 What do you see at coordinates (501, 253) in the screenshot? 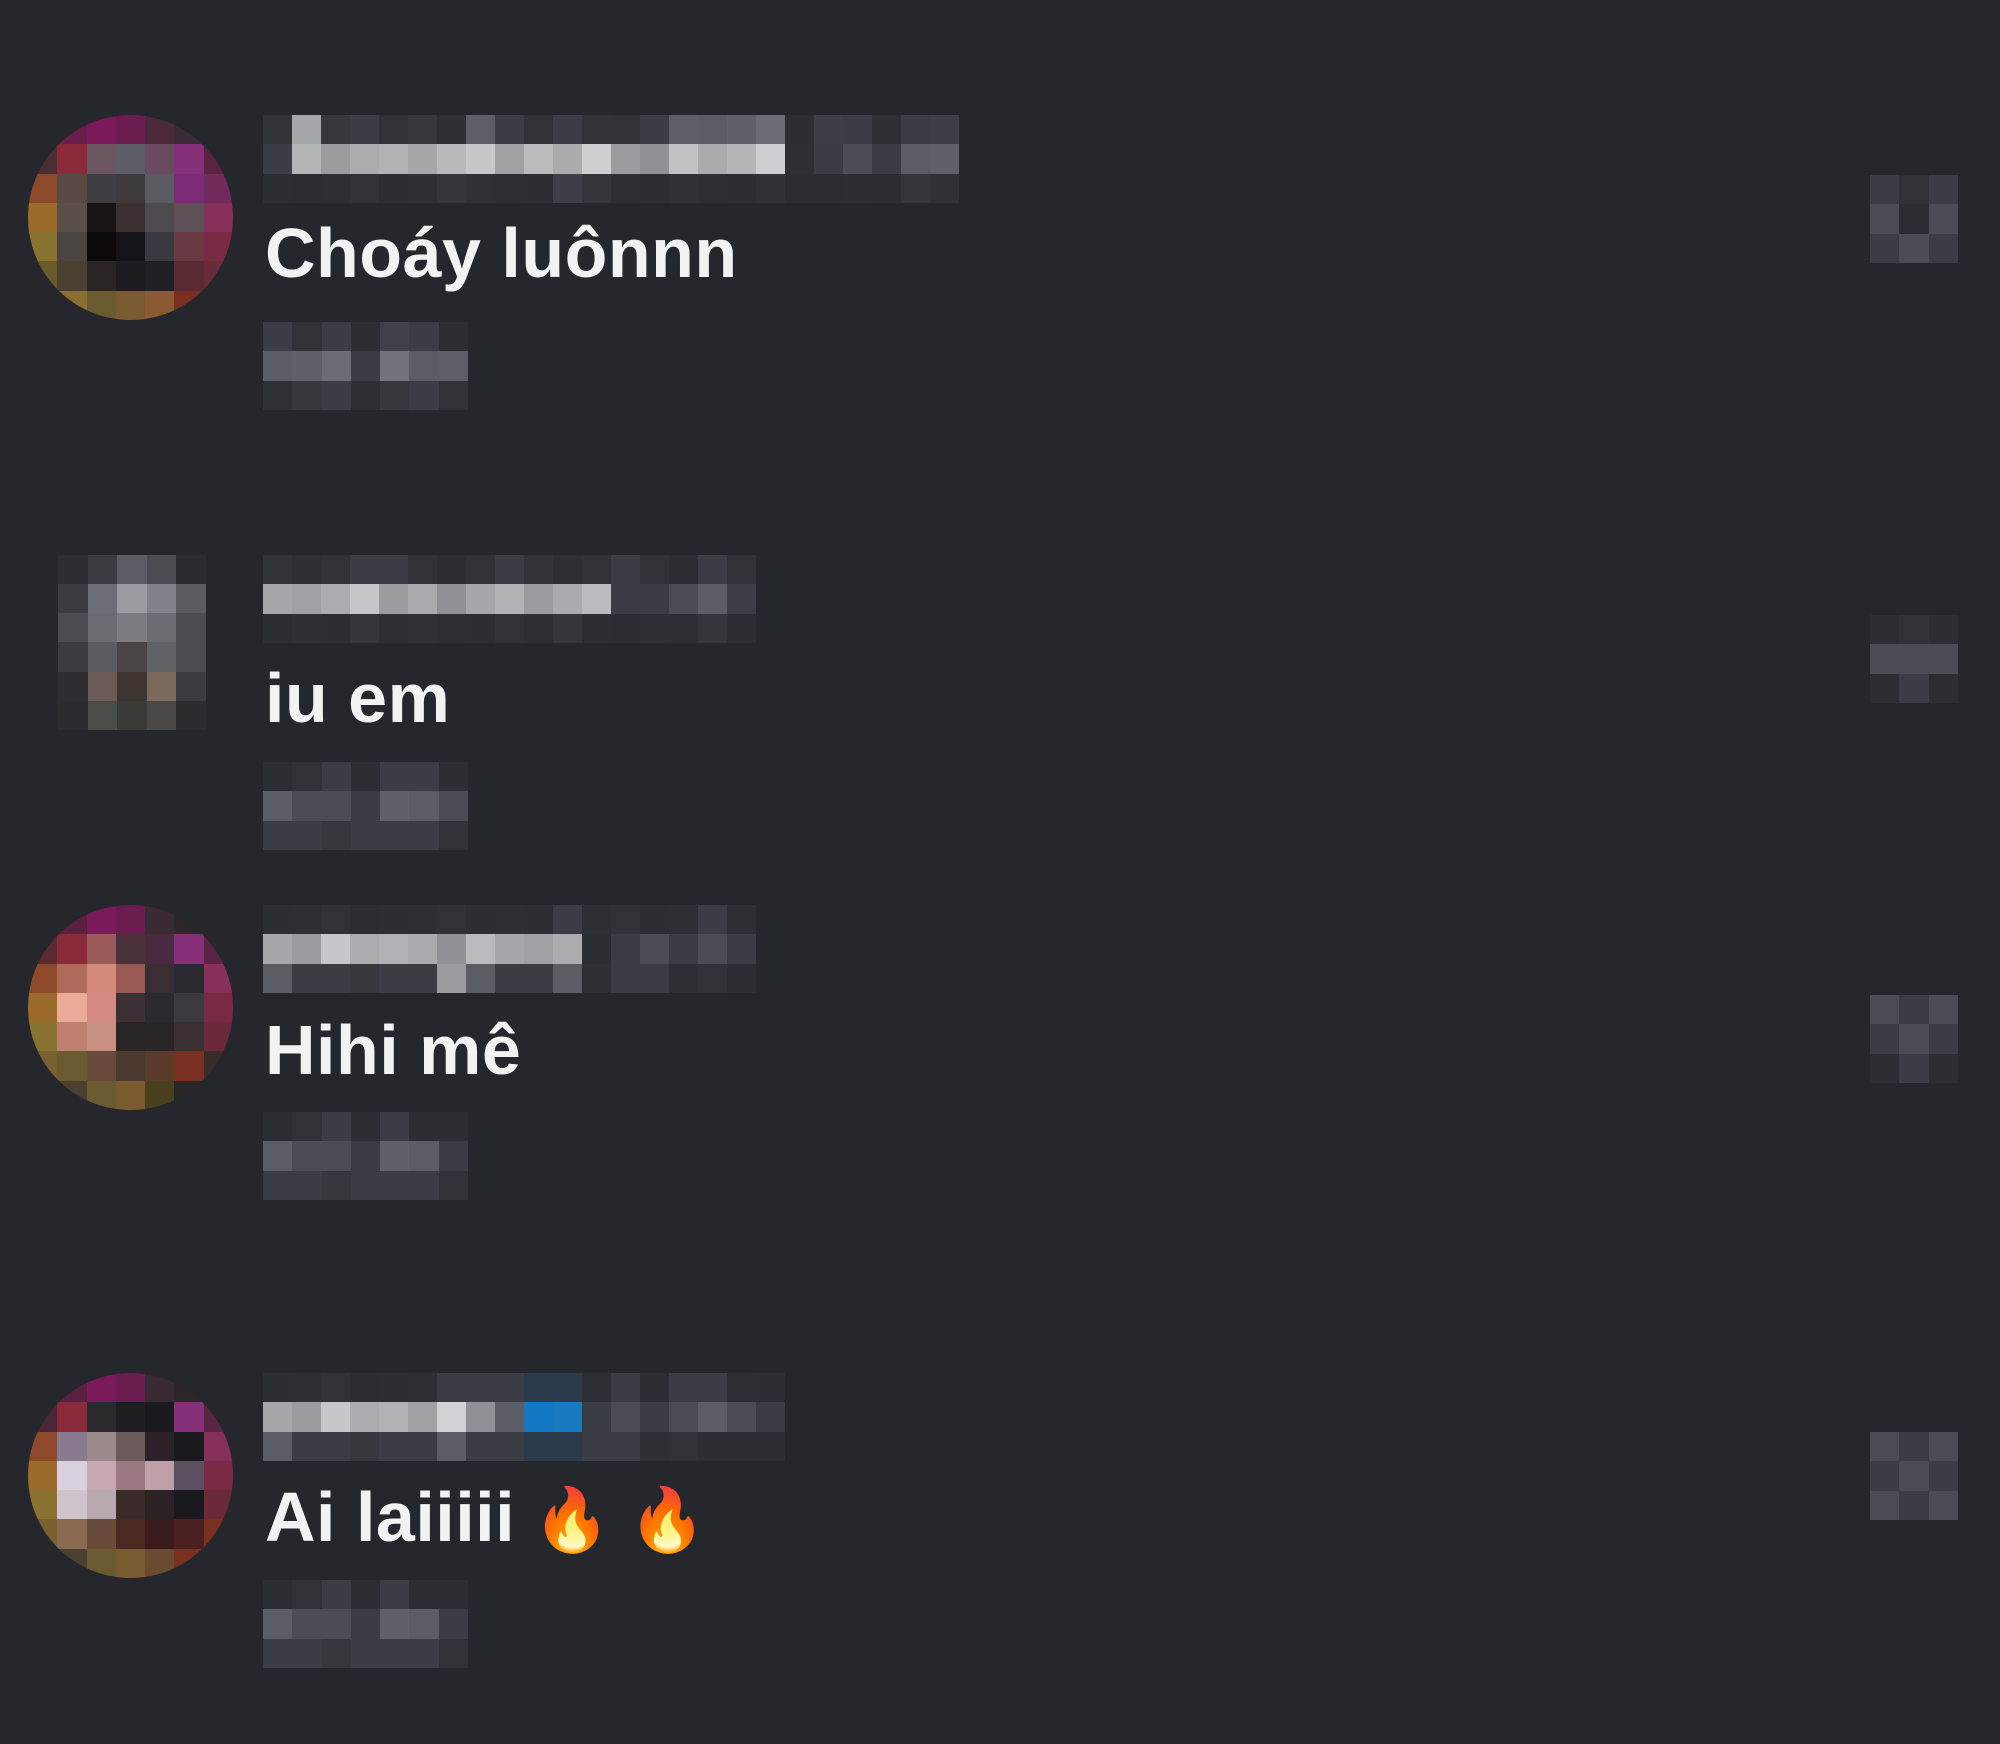
I see `comment-text: Choáy luônnn` at bounding box center [501, 253].